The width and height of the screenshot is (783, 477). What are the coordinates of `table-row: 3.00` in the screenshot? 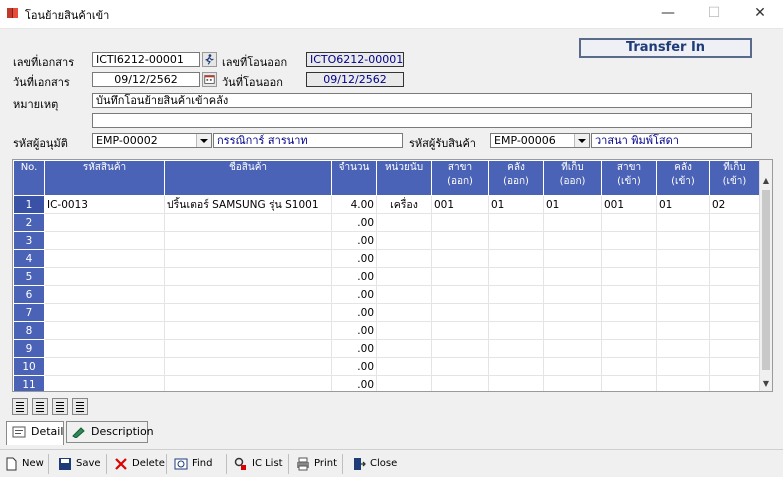 It's located at (386, 240).